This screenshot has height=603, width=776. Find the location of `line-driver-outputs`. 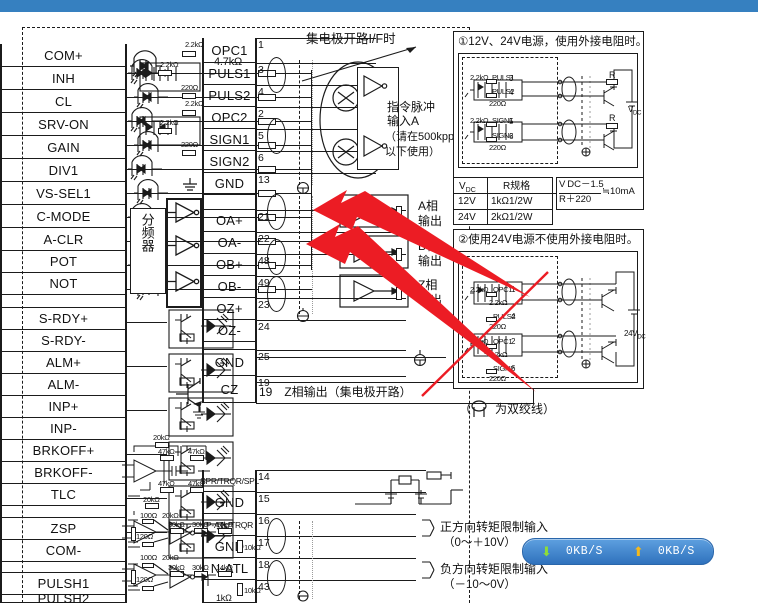

line-driver-outputs is located at coordinates (184, 247).